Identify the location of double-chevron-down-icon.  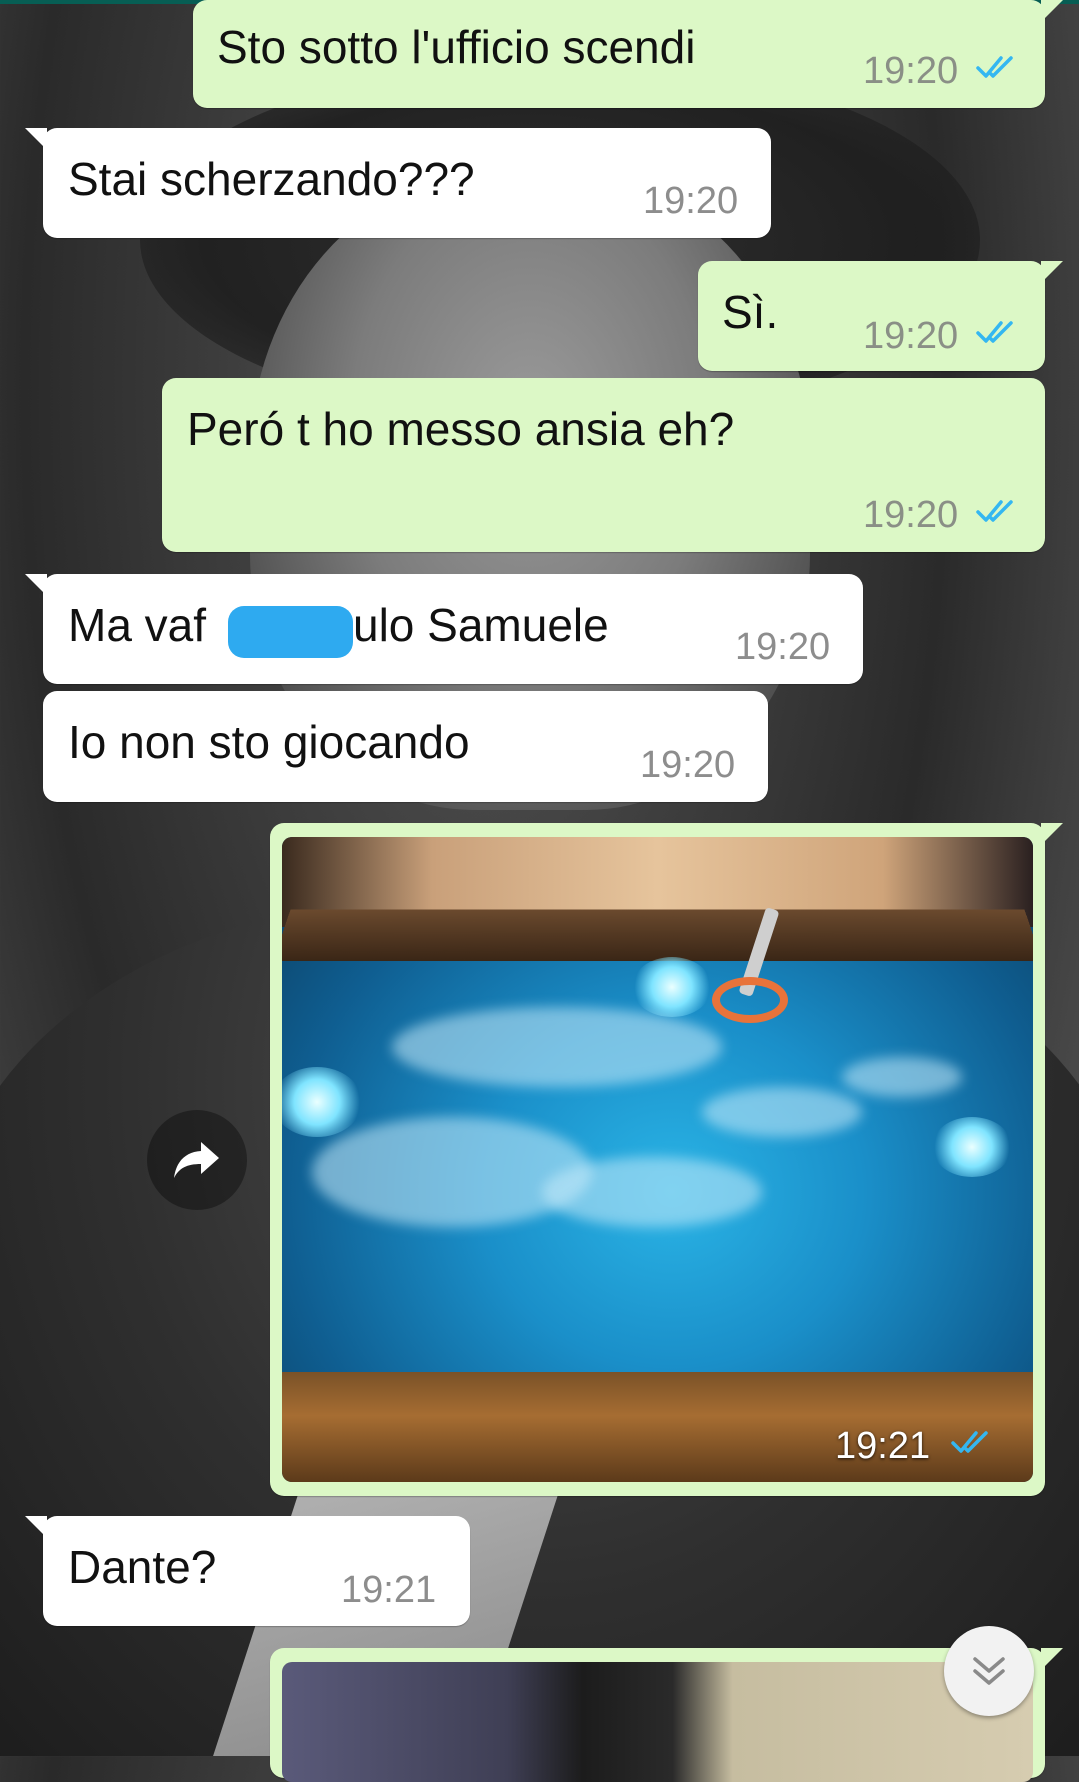
(989, 1671).